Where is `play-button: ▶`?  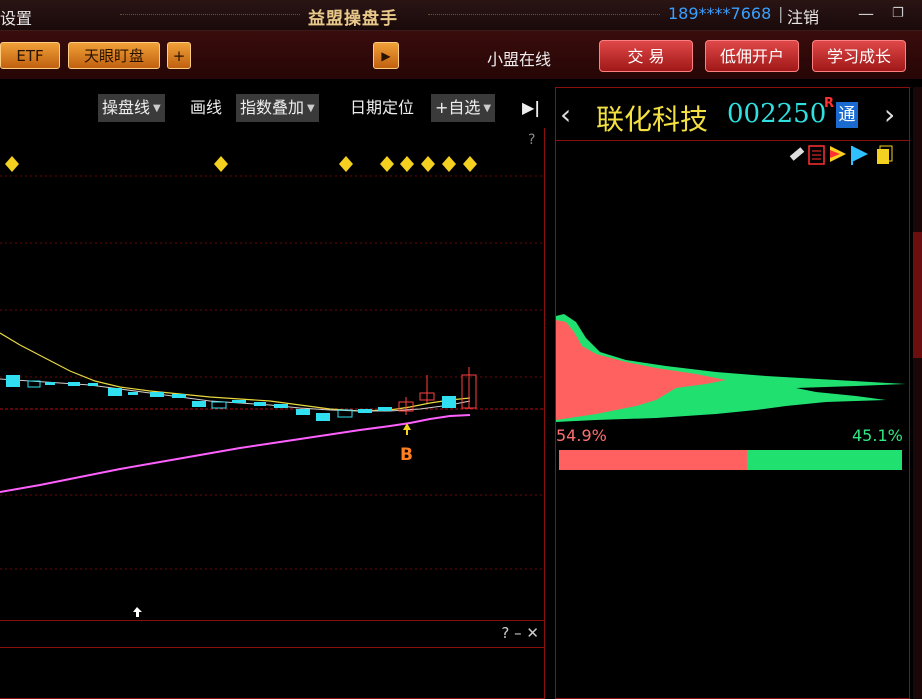
play-button: ▶ is located at coordinates (386, 55).